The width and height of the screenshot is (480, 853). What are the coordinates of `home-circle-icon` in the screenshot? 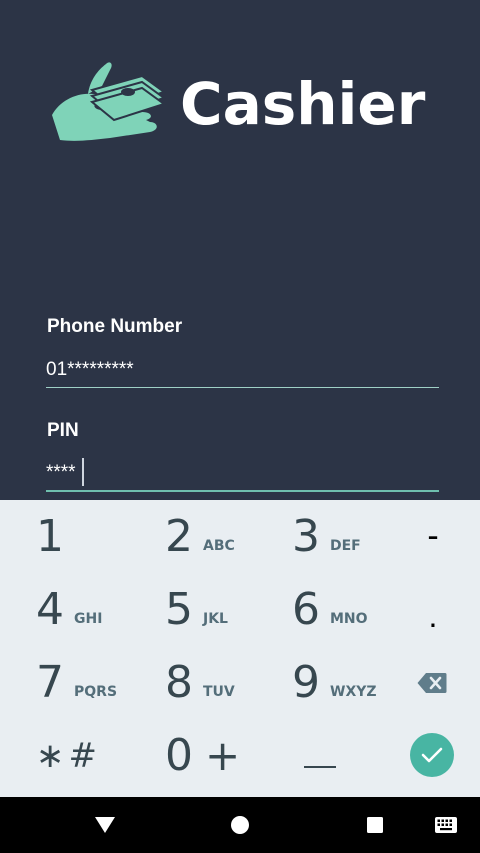 It's located at (240, 825).